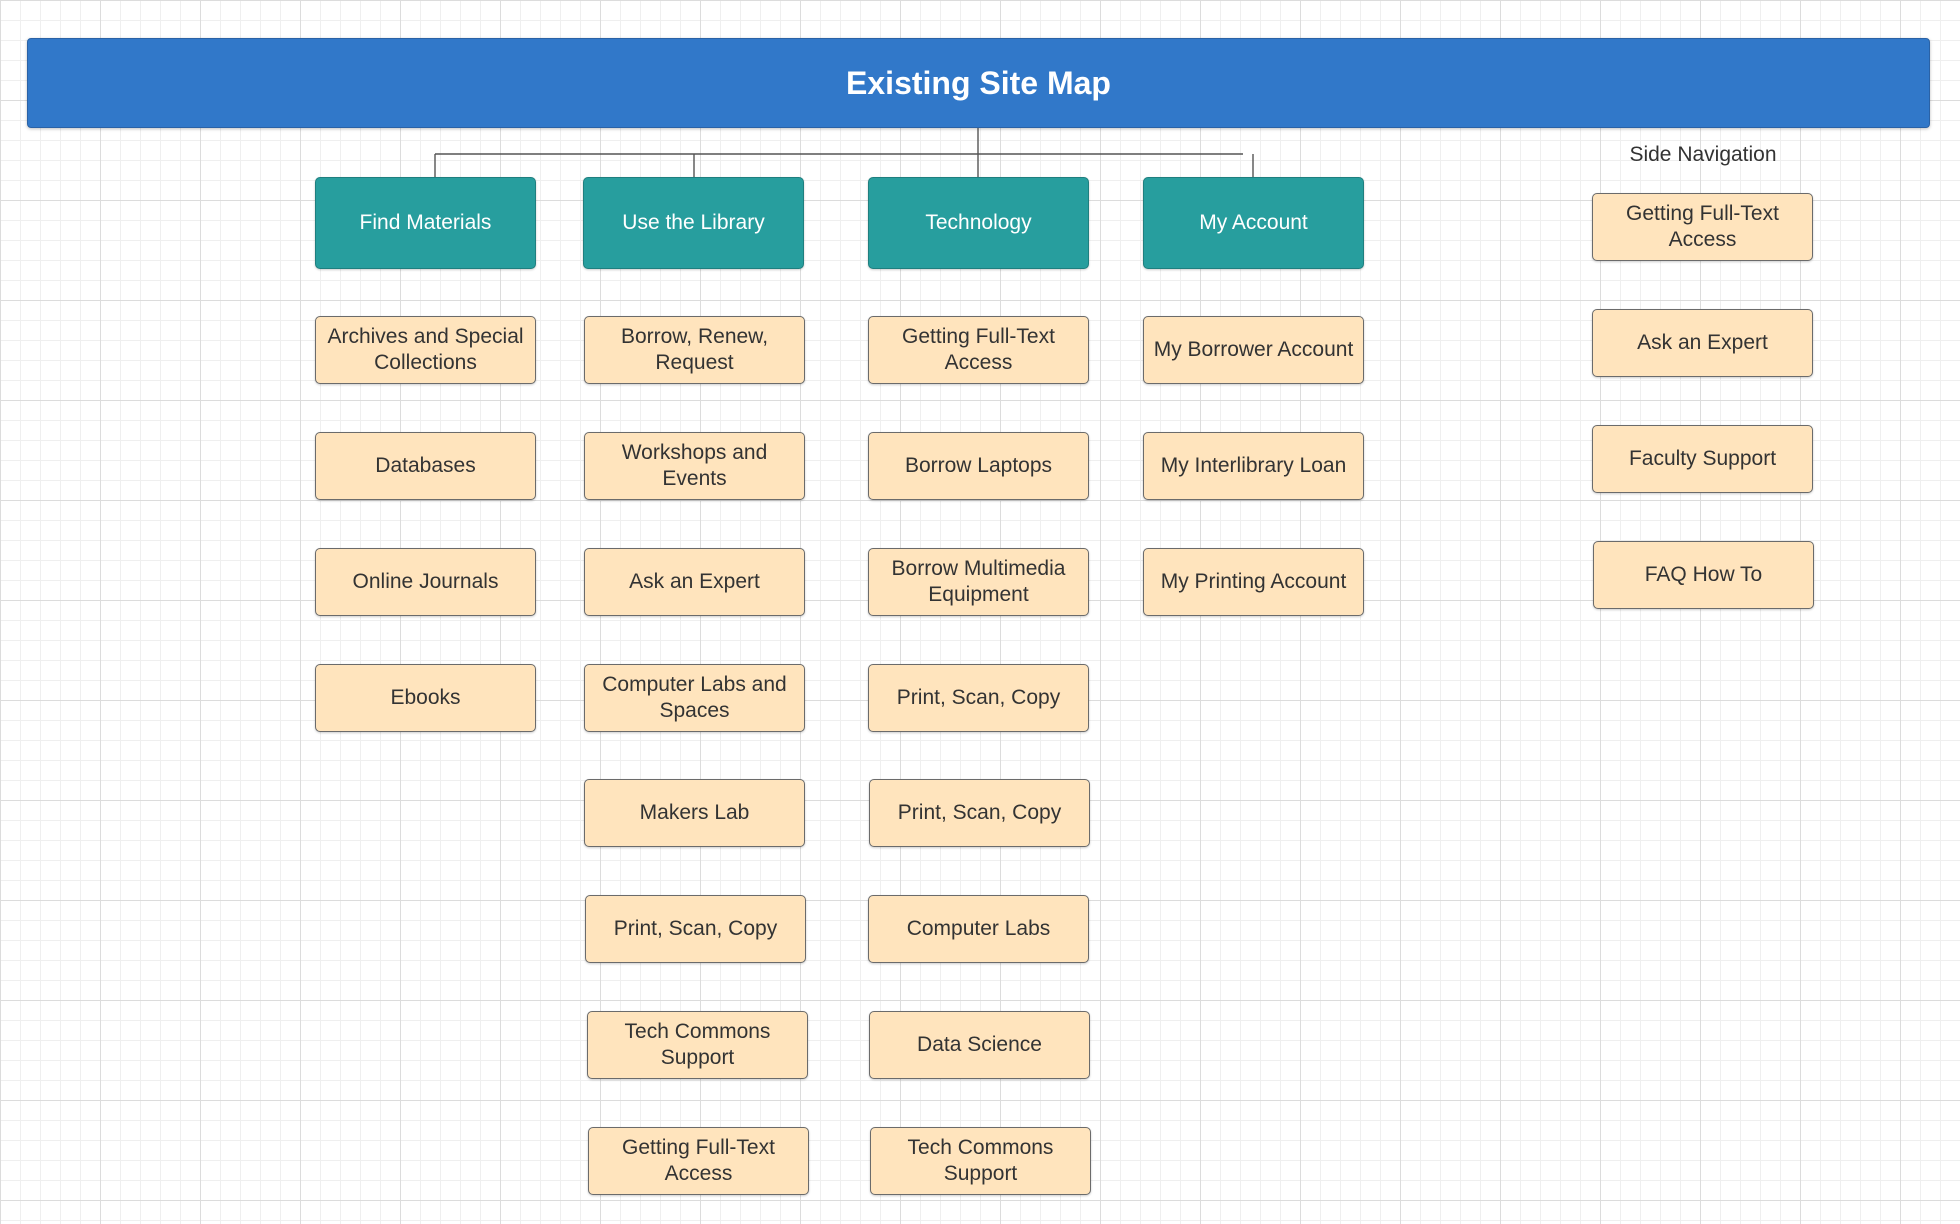  I want to click on page-label: FAQ How To, so click(1703, 574).